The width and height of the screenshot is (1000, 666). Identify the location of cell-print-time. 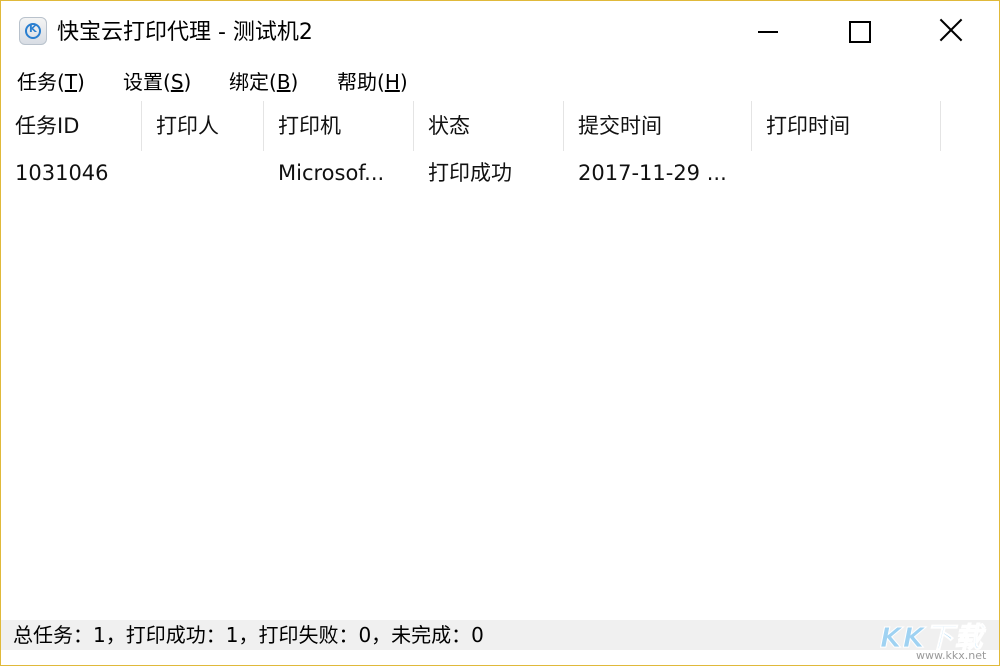
(846, 173).